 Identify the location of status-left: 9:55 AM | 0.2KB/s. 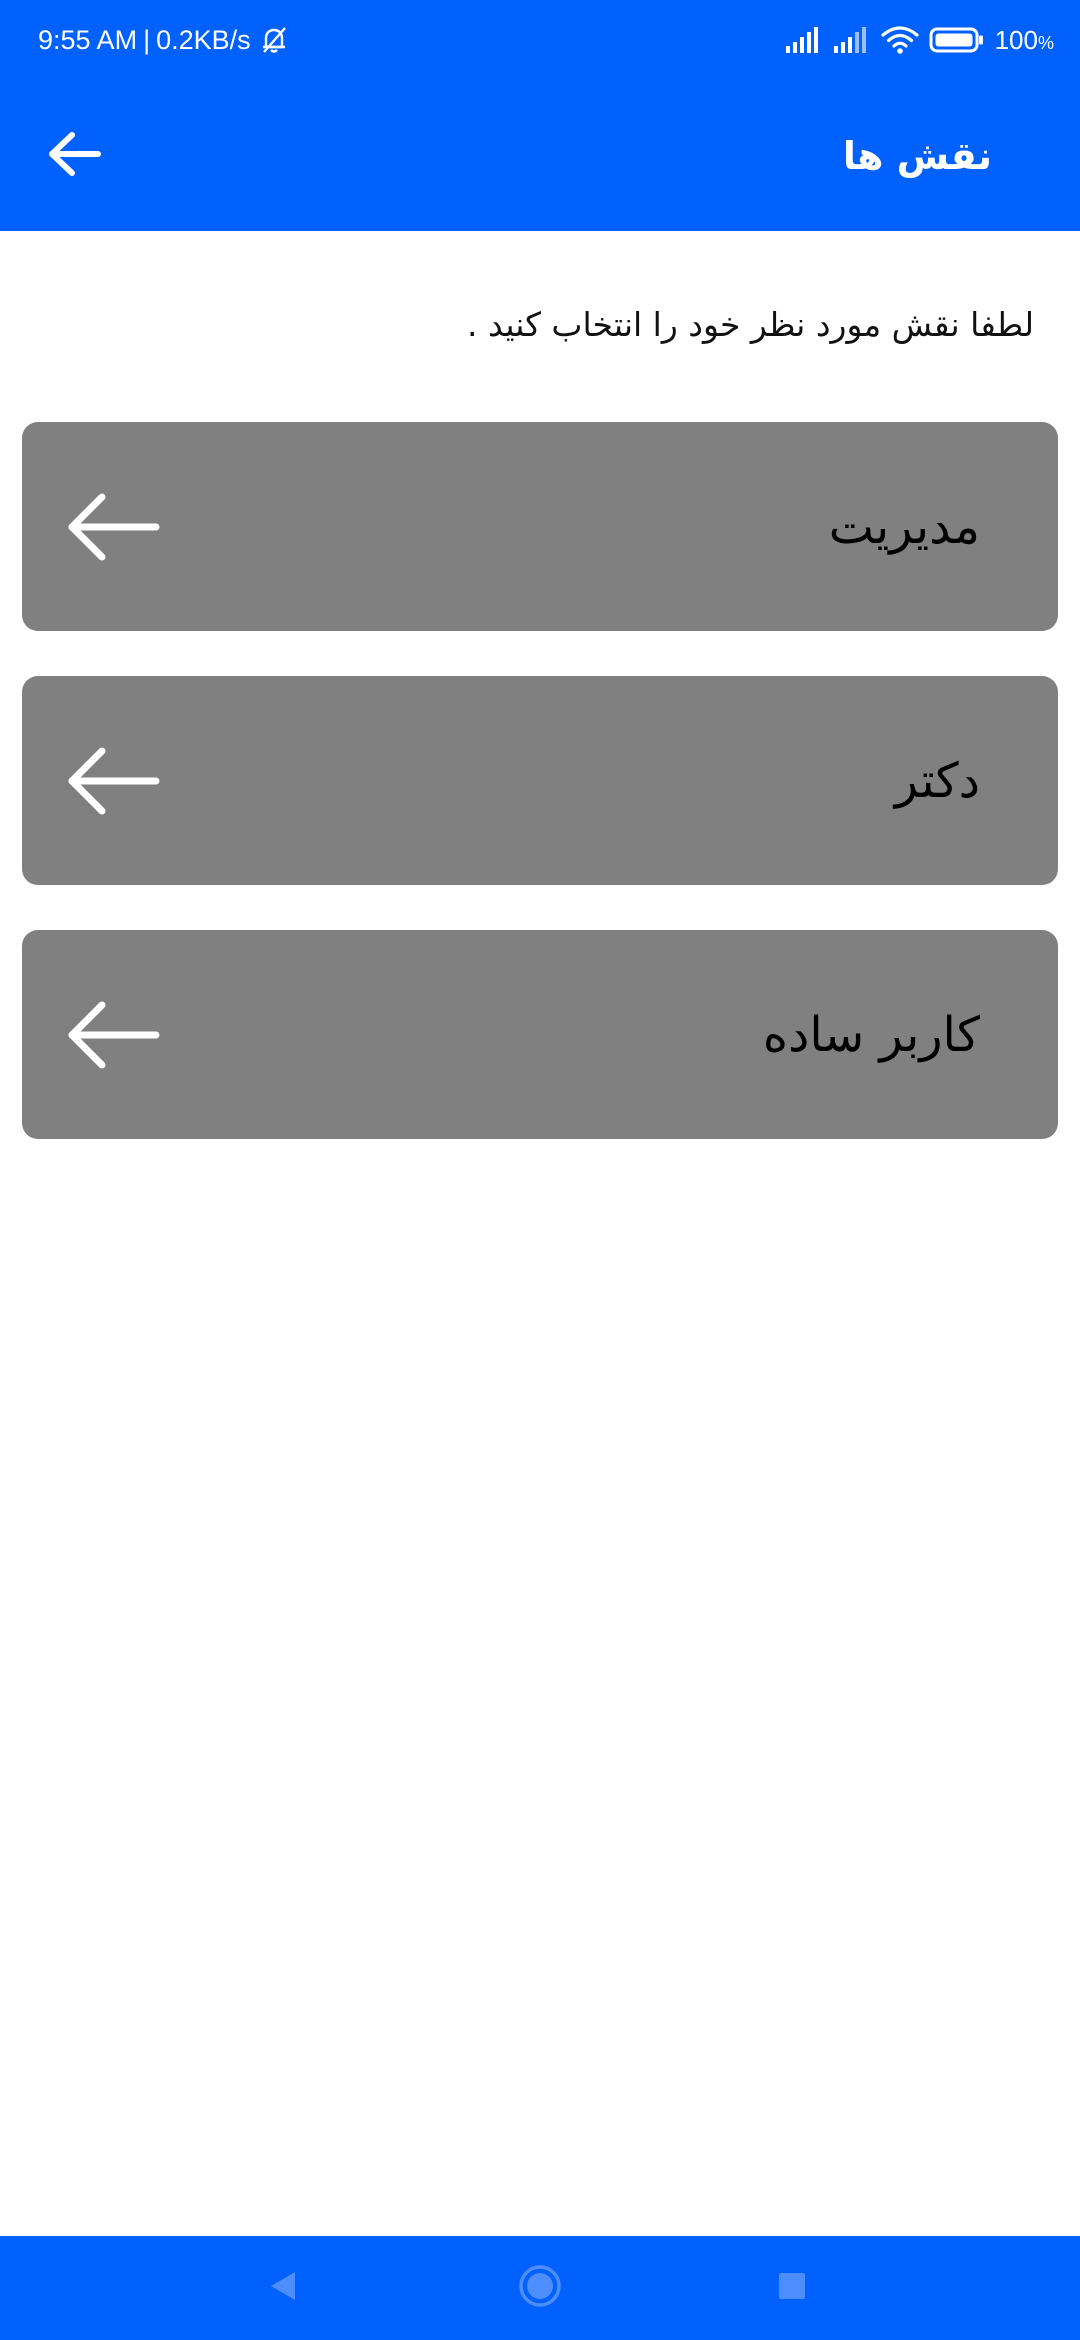
(164, 40).